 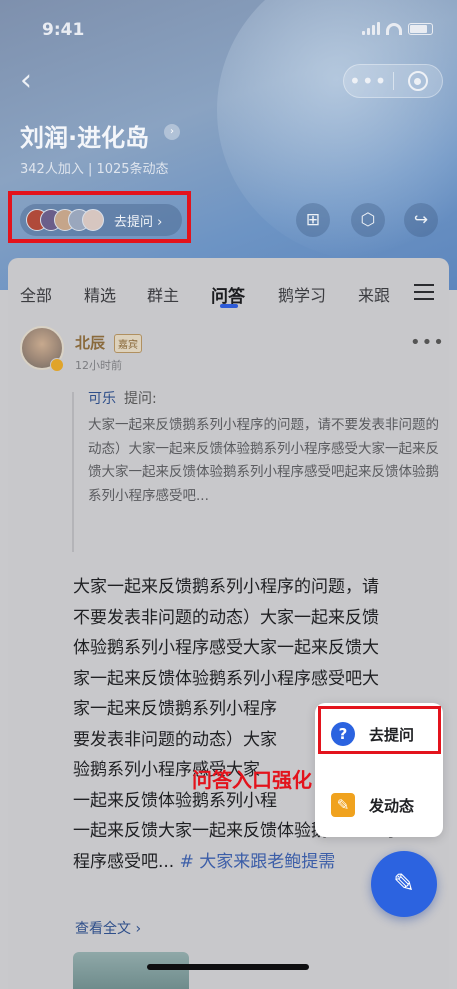 What do you see at coordinates (392, 805) in the screenshot?
I see `popup-post-label: 发动态` at bounding box center [392, 805].